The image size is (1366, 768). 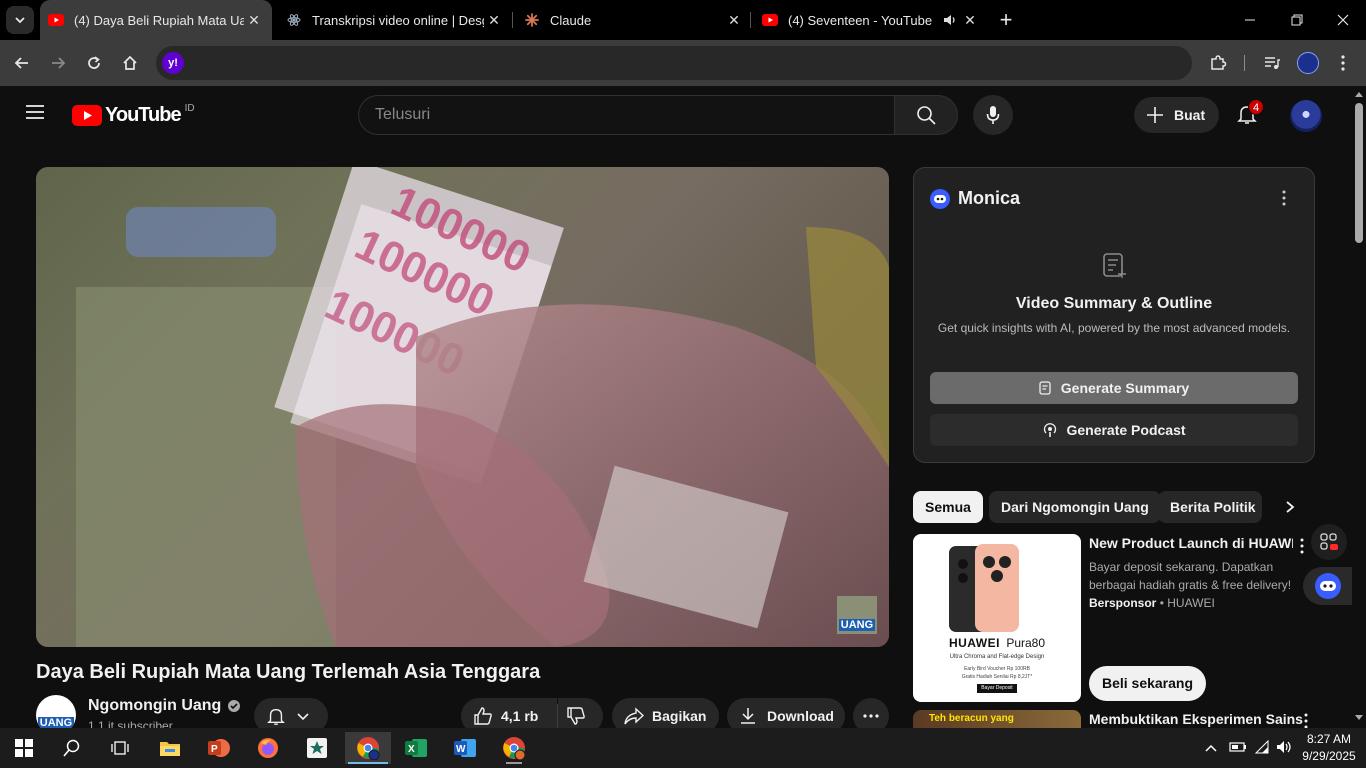 I want to click on tab-search-button, so click(x=20, y=20).